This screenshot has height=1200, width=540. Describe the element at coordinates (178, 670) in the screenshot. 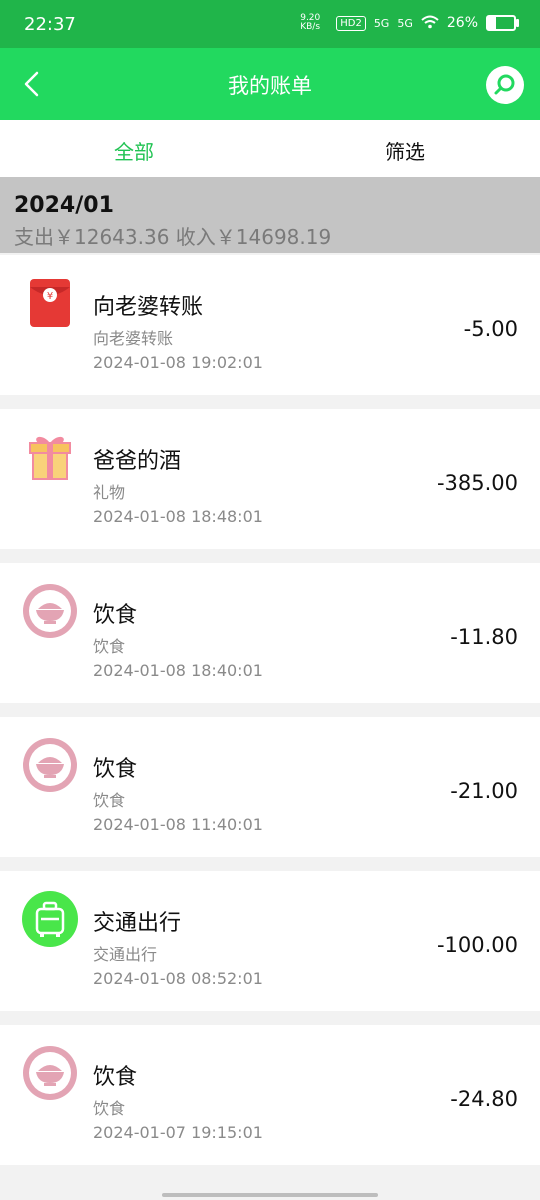

I see `item-datetime: 2024-01-08 18:40:01` at that location.